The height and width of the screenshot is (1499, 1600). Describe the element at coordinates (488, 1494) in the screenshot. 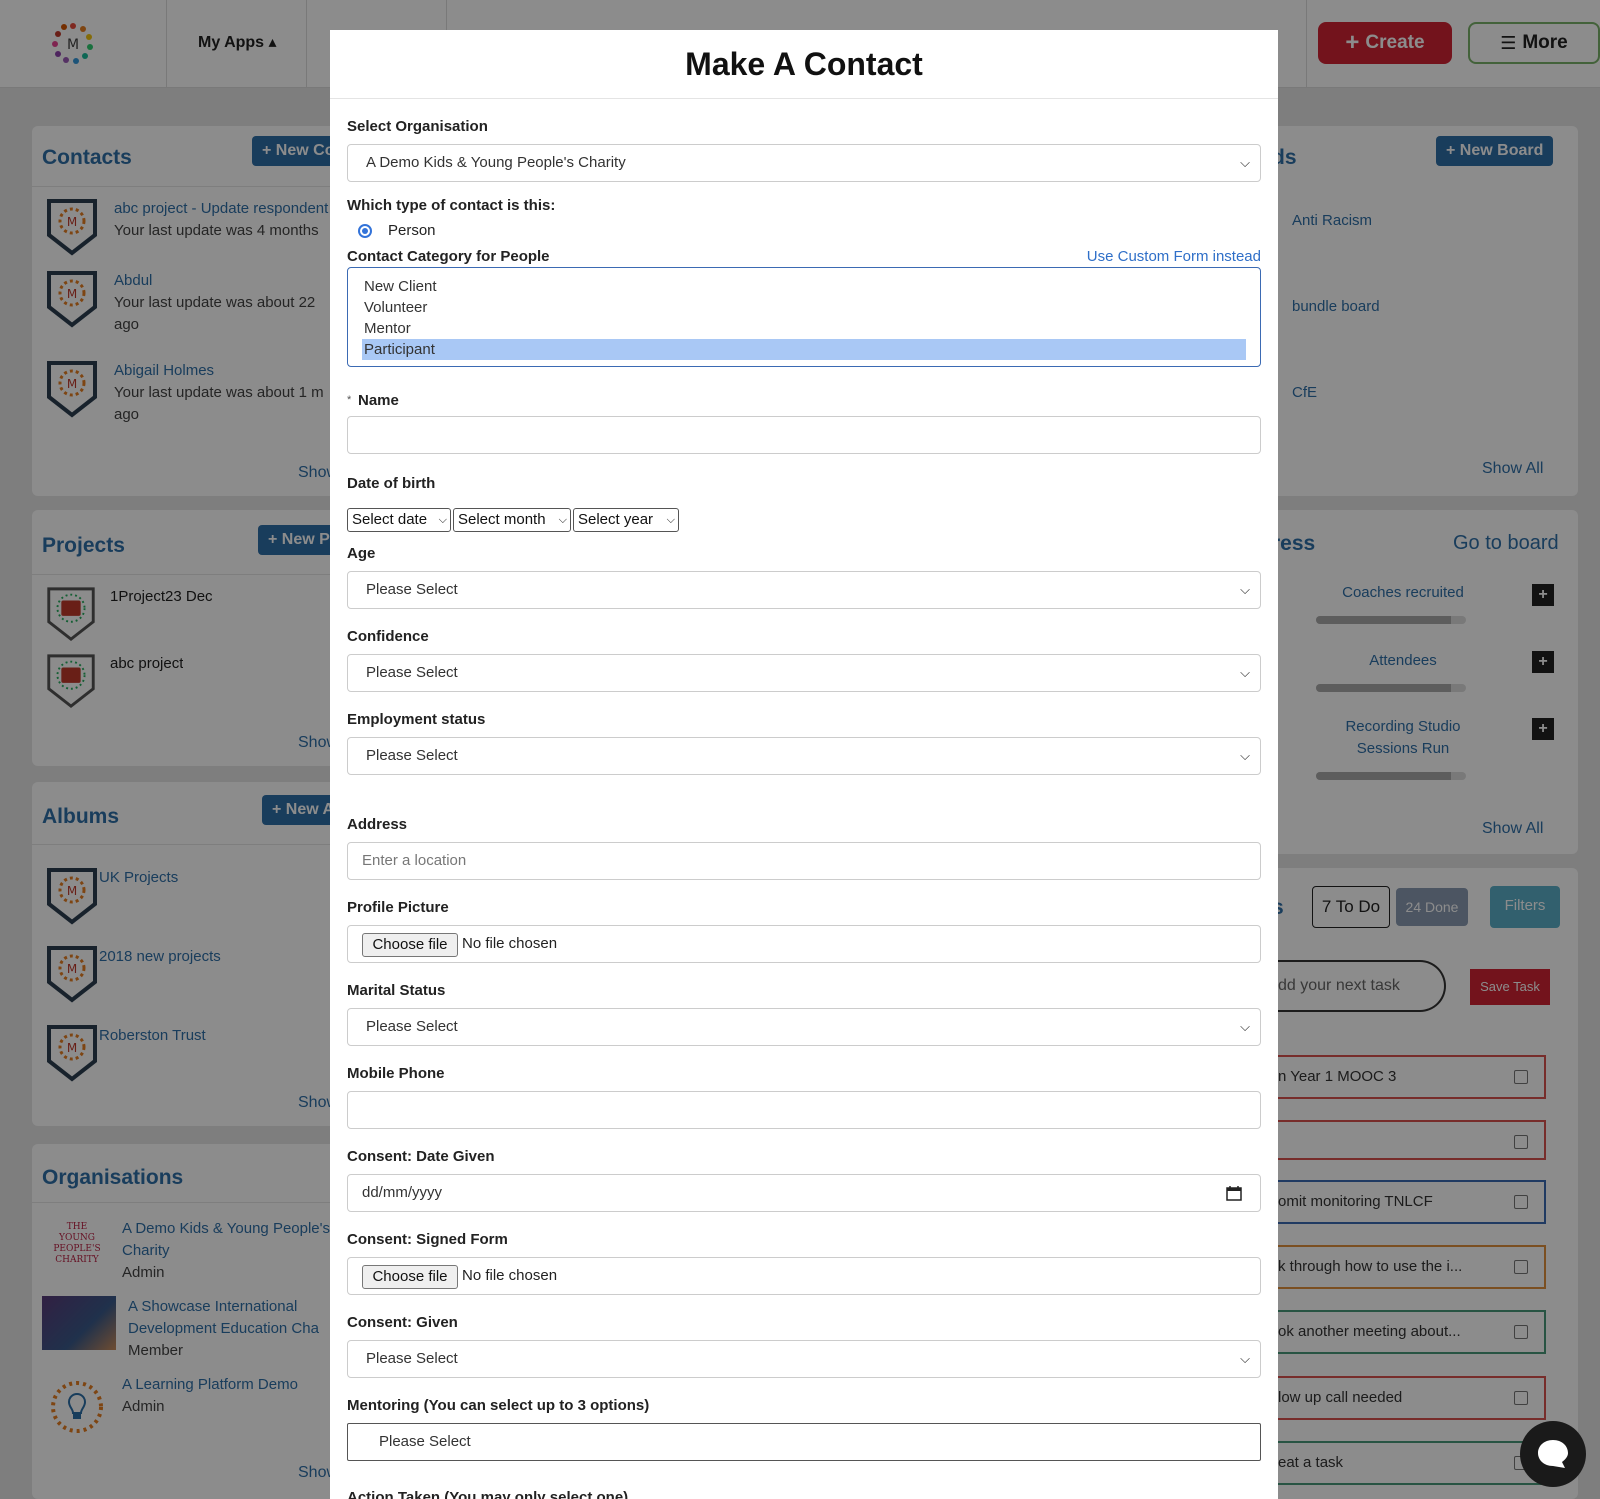

I see `action-taken-label: Action Taken (You may only select one)` at that location.